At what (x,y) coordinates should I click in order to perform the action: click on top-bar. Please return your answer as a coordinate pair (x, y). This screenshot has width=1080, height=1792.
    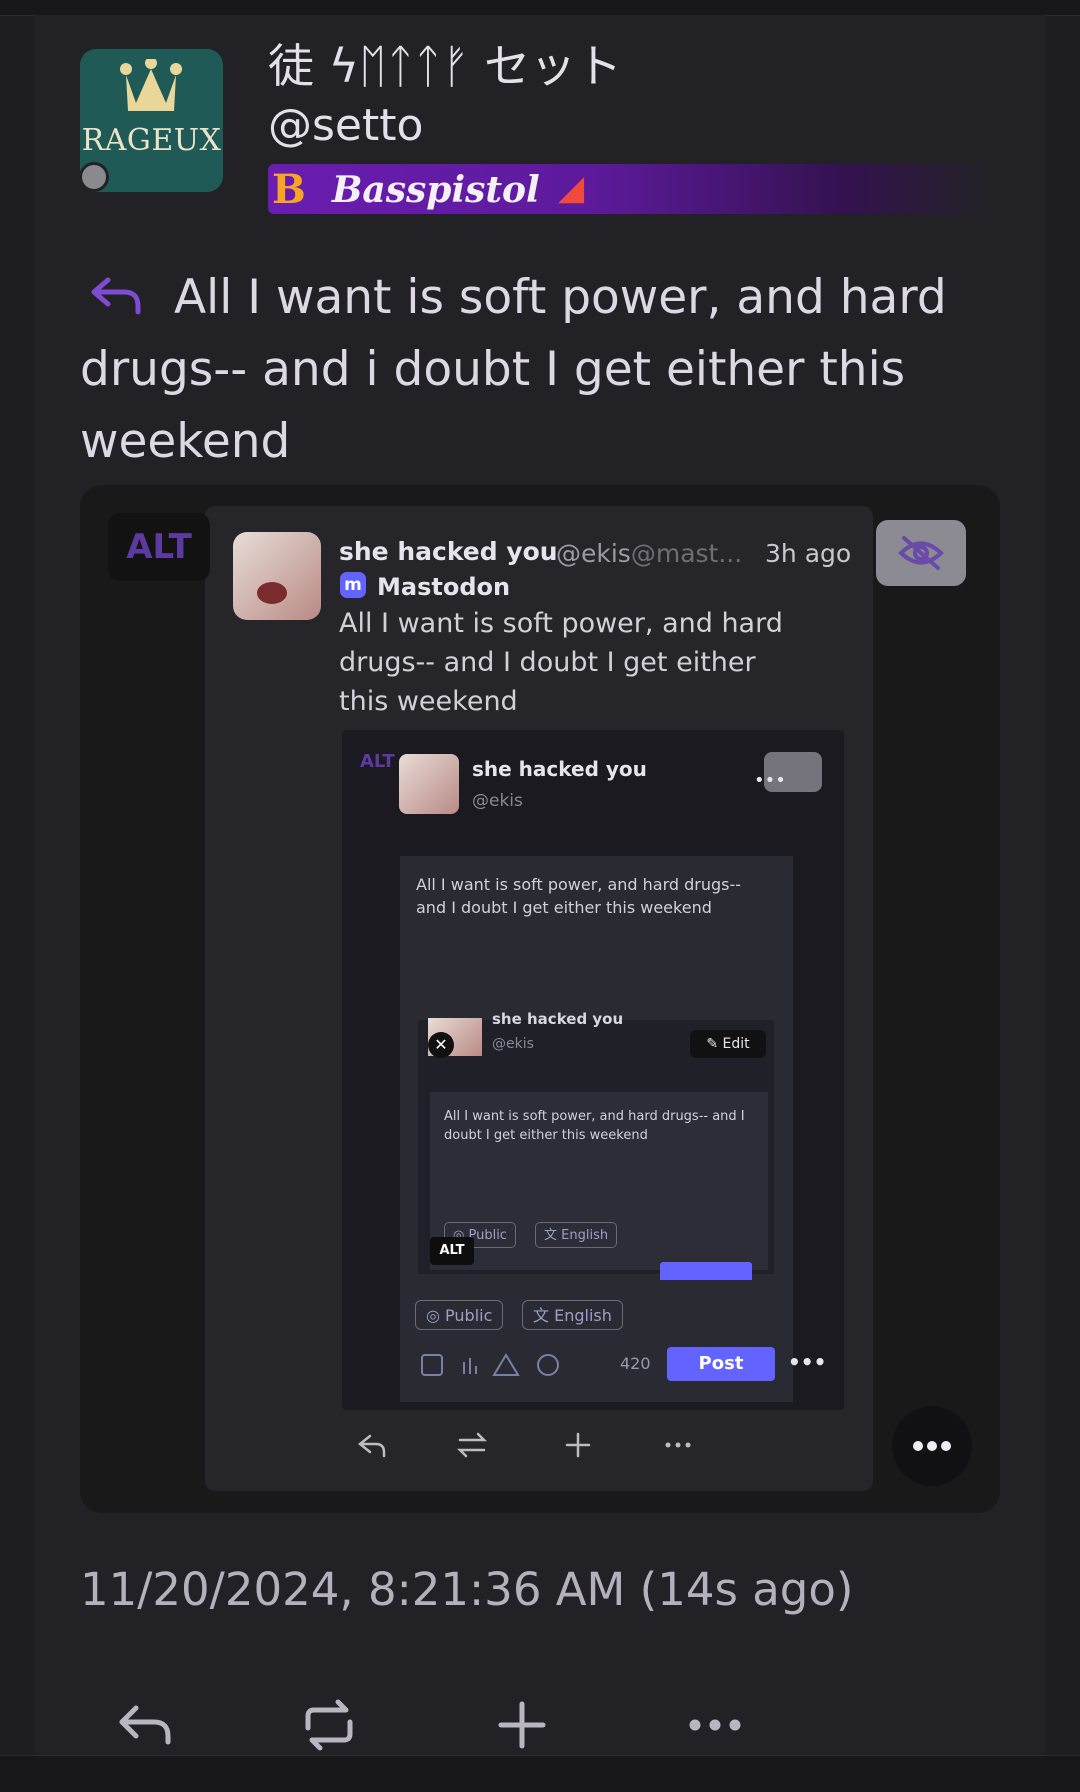
    Looking at the image, I should click on (540, 8).